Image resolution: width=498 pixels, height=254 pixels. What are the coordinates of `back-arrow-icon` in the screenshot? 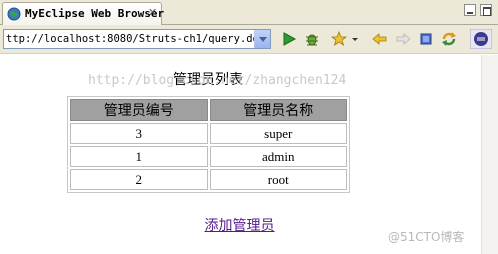 It's located at (380, 39).